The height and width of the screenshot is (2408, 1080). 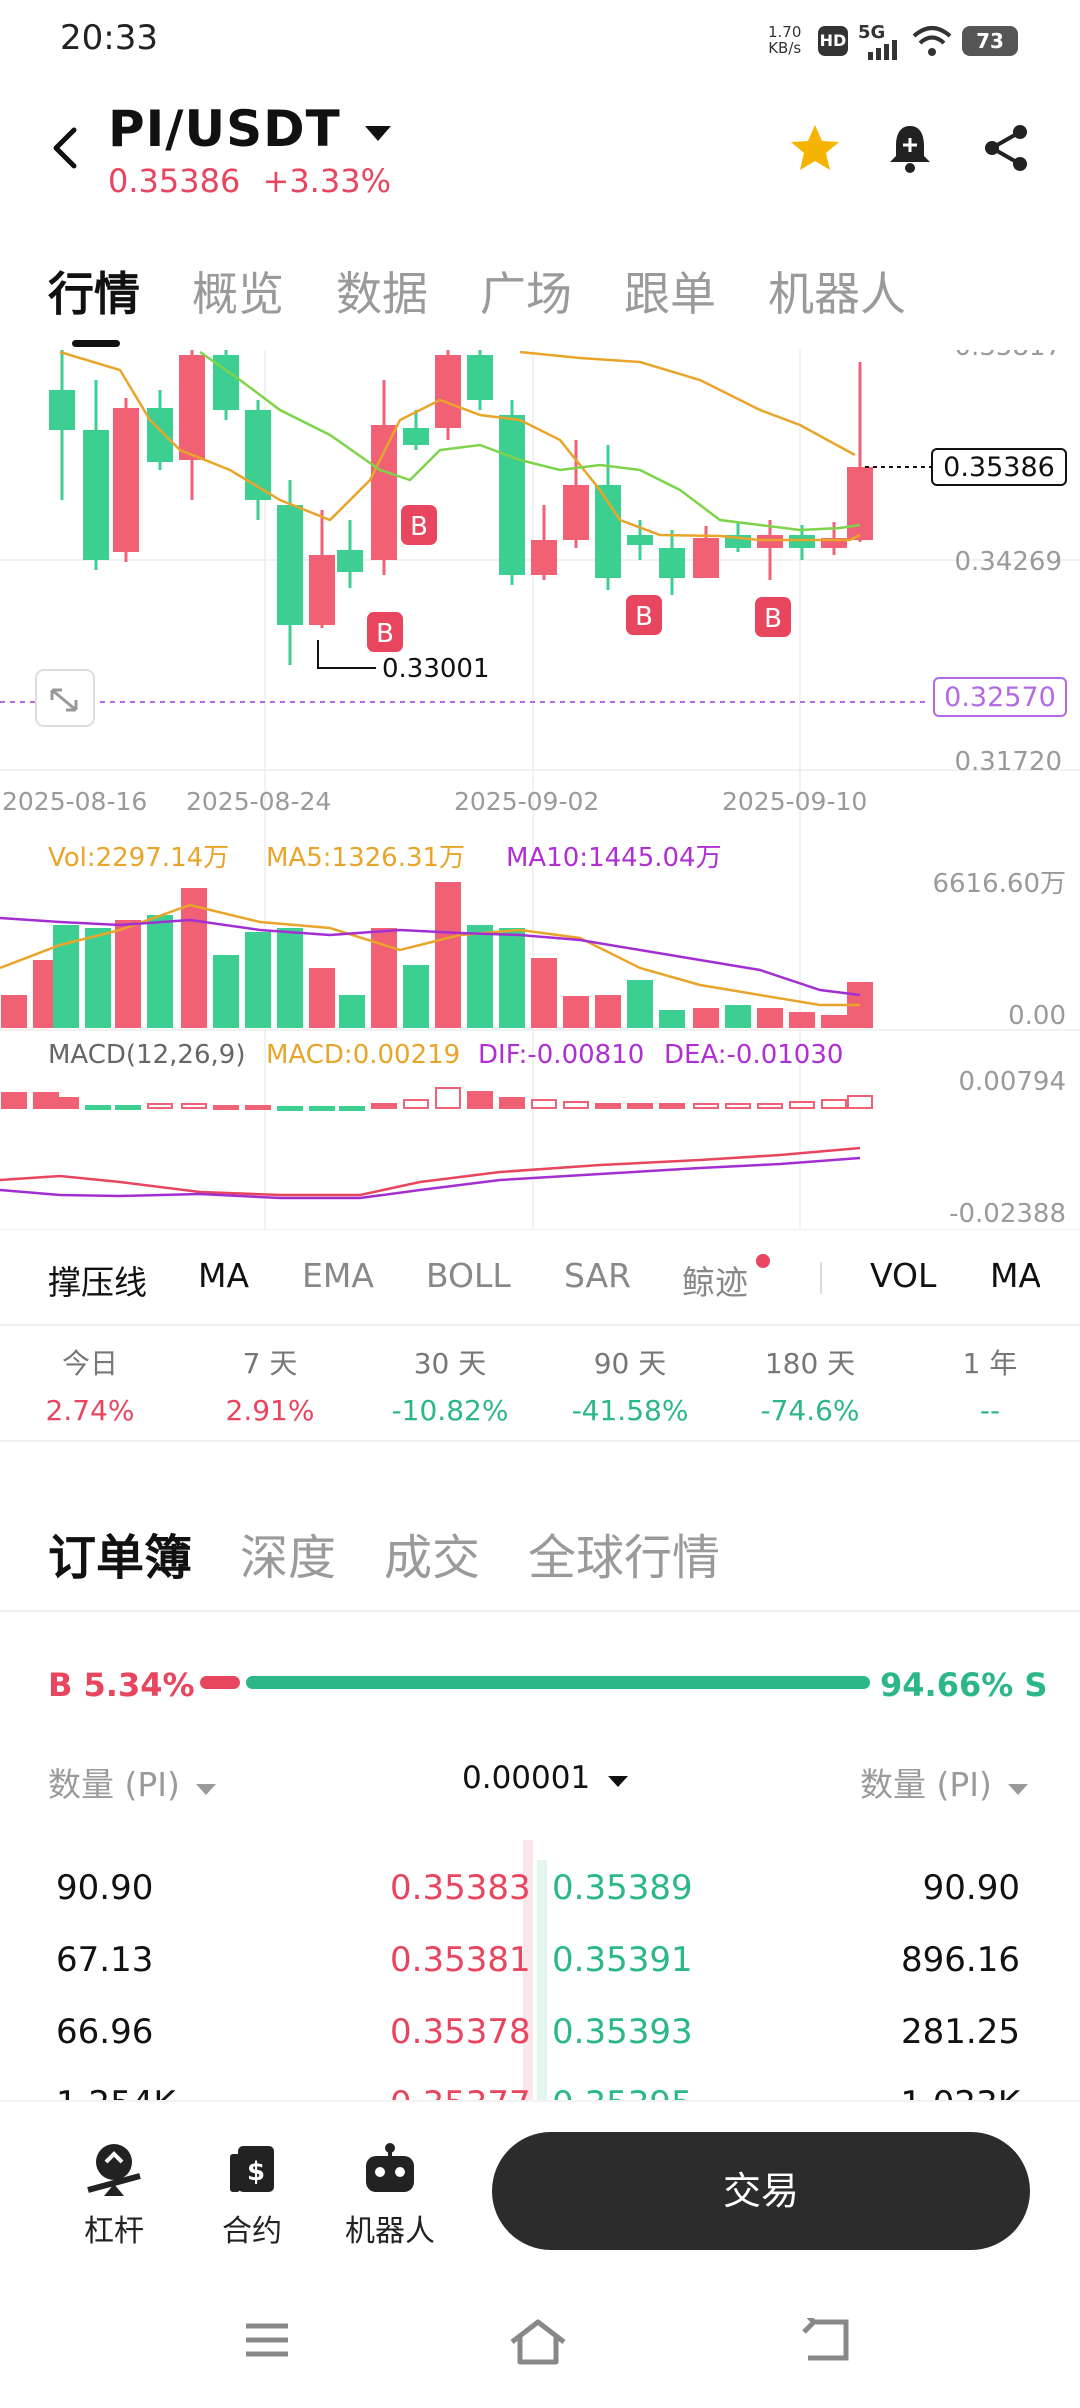 I want to click on ask-qty: 281.25, so click(x=960, y=2032).